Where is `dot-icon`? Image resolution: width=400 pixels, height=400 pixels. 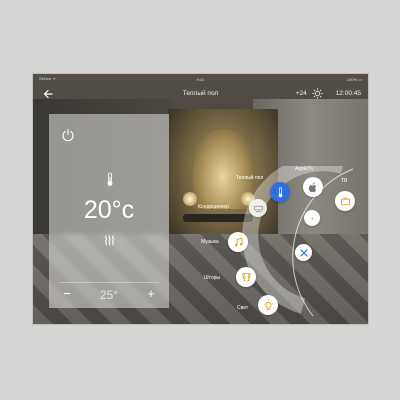
dot-icon is located at coordinates (312, 218).